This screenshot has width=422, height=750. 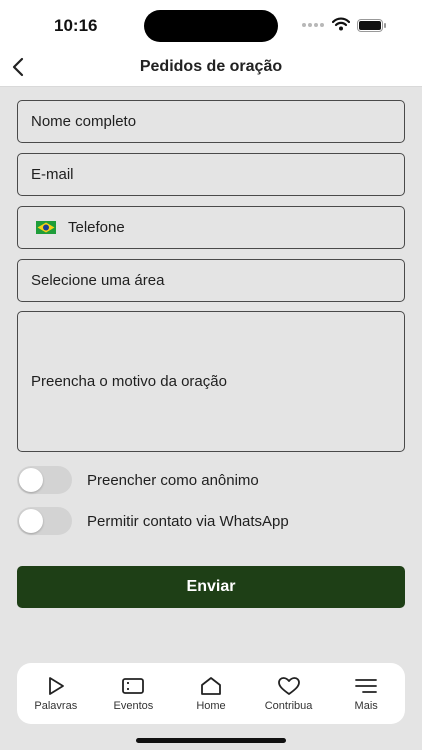 I want to click on area-select: Selecione uma área, so click(x=211, y=280).